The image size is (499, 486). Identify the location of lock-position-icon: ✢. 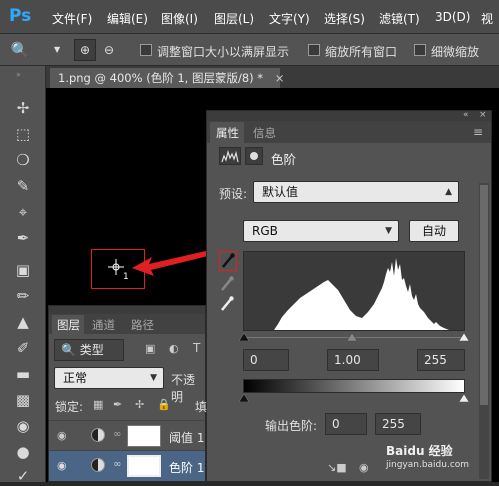
(139, 404).